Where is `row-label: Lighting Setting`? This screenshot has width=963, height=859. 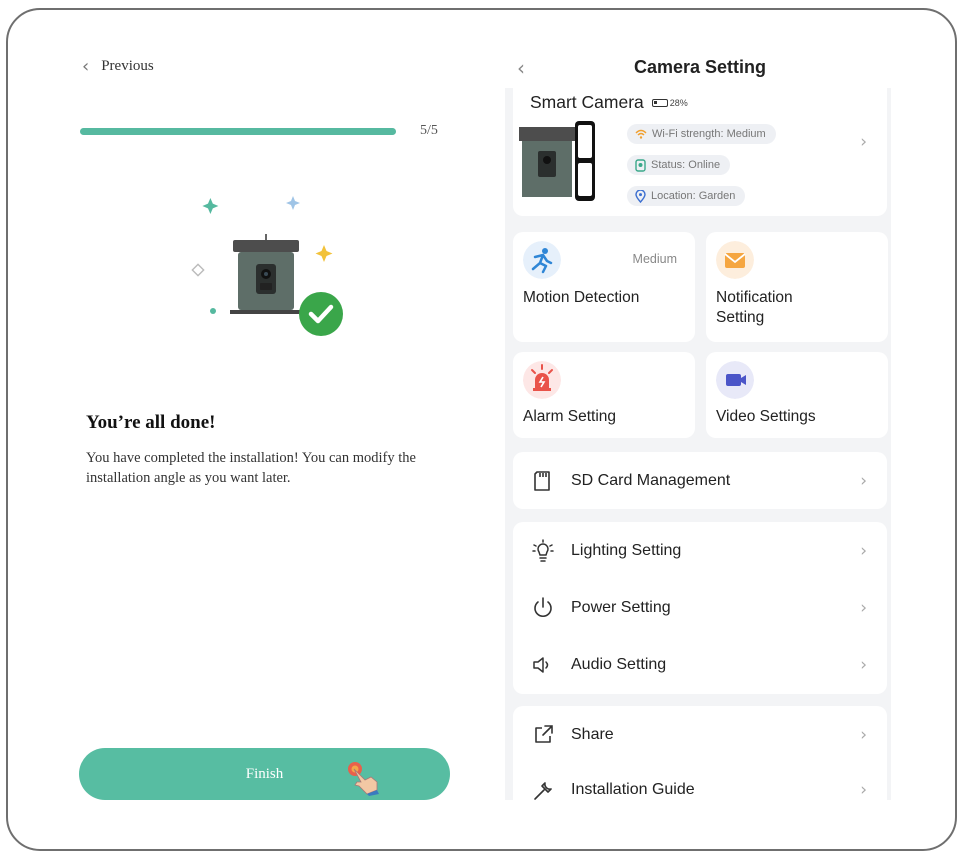 row-label: Lighting Setting is located at coordinates (626, 550).